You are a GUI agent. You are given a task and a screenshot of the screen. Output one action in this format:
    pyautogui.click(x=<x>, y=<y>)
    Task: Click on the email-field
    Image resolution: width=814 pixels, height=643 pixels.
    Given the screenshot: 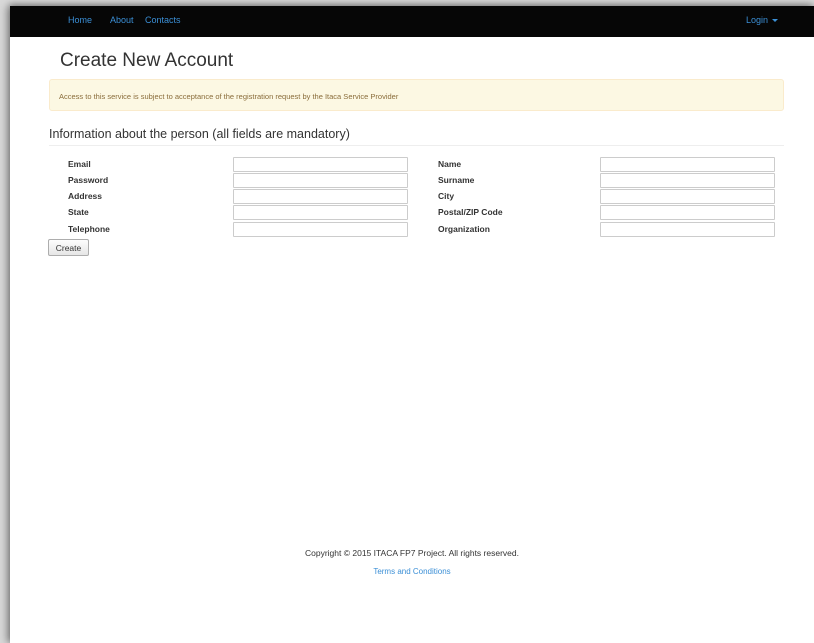 What is the action you would take?
    pyautogui.click(x=320, y=164)
    